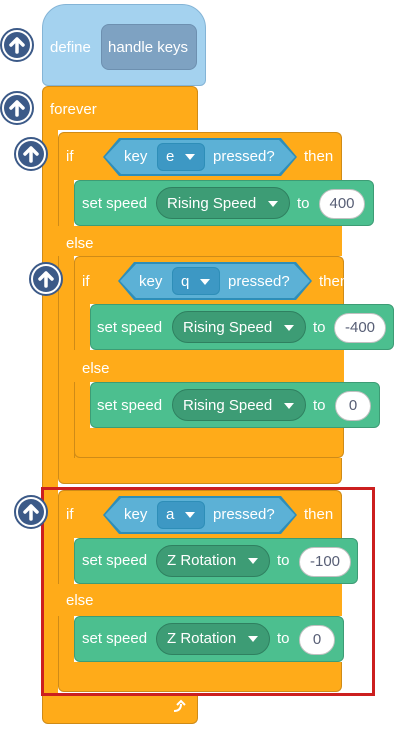 The width and height of the screenshot is (403, 737). I want to click on speed-value-input: 0, so click(353, 406).